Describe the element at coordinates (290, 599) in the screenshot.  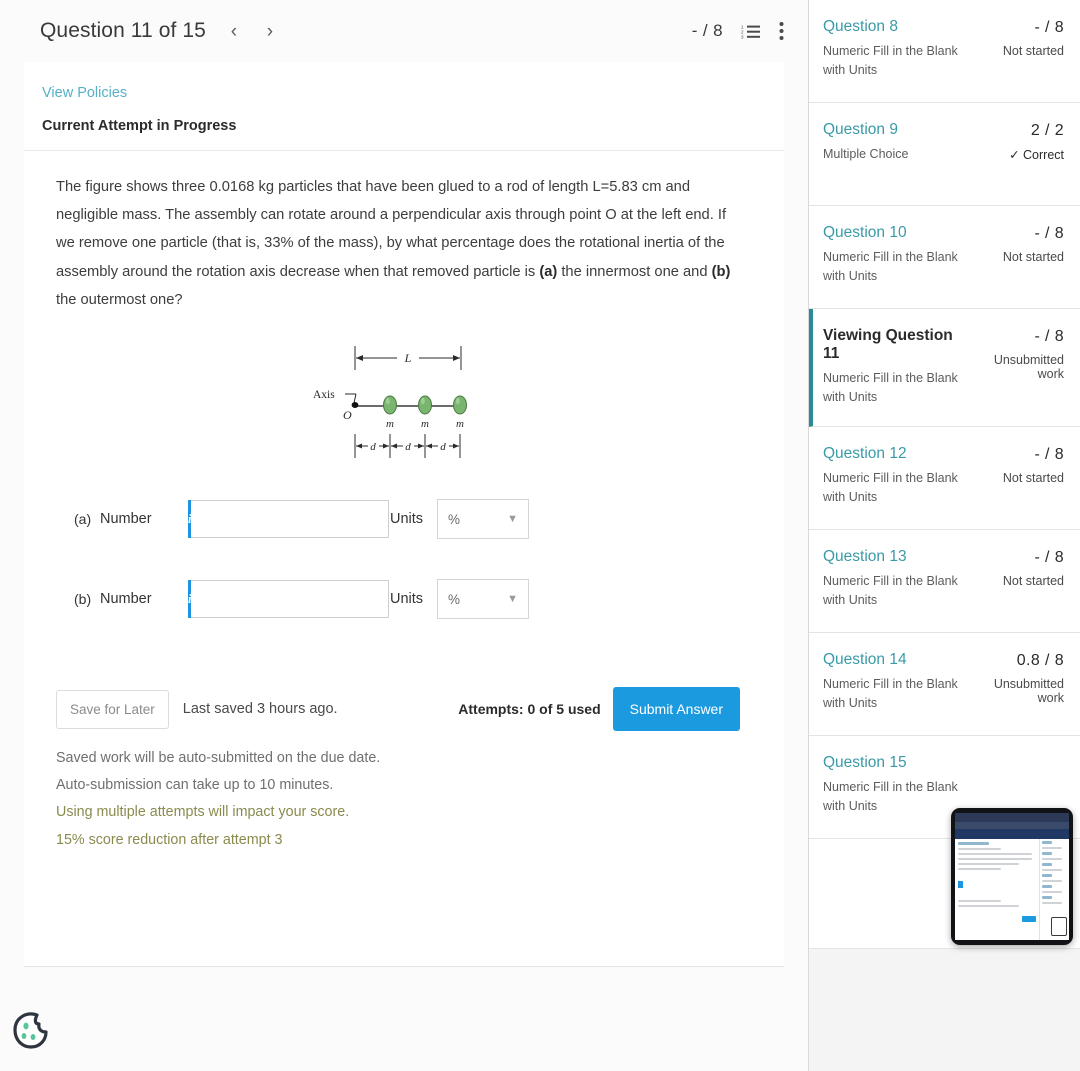
I see `number-input-b` at that location.